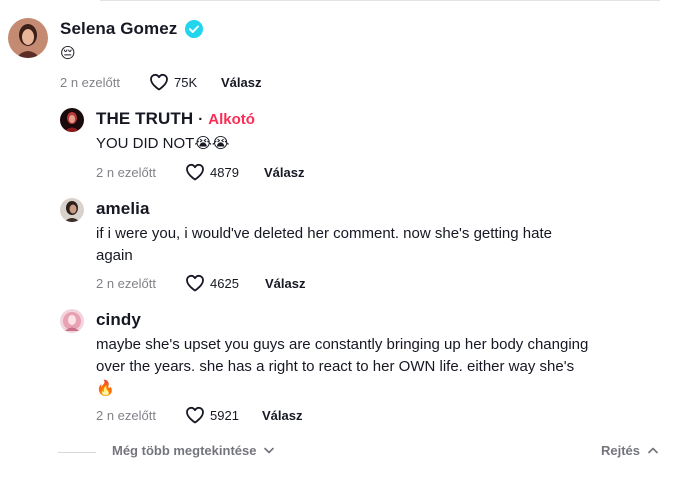 Image resolution: width=673 pixels, height=477 pixels. Describe the element at coordinates (118, 29) in the screenshot. I see `username: Selena Gomez` at that location.